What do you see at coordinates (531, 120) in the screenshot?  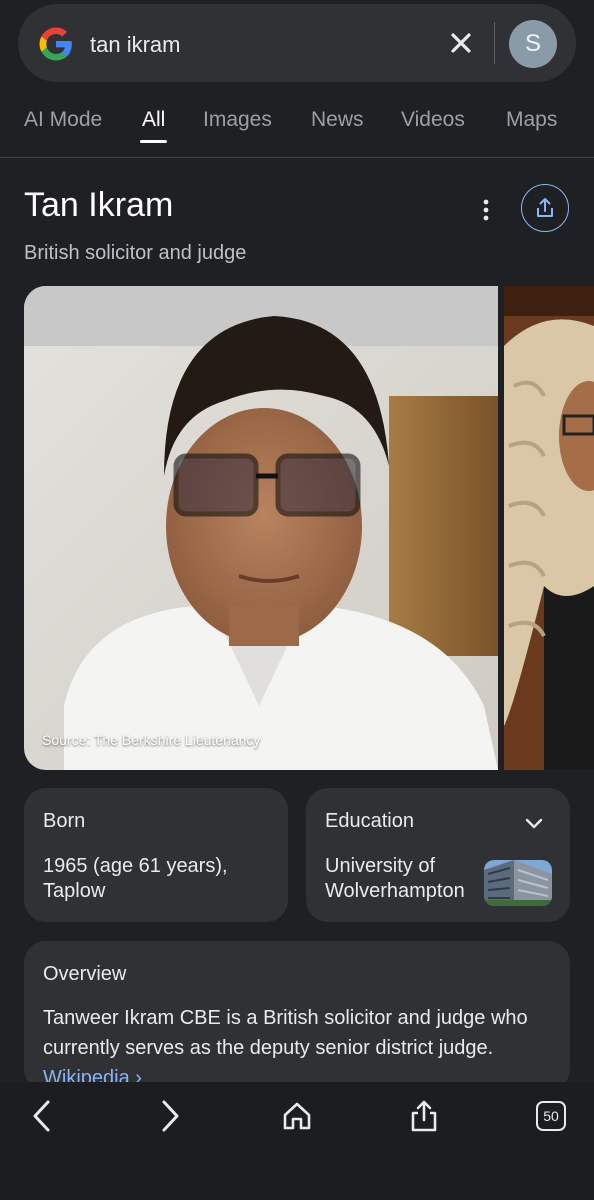 I see `tab-maps: Maps` at bounding box center [531, 120].